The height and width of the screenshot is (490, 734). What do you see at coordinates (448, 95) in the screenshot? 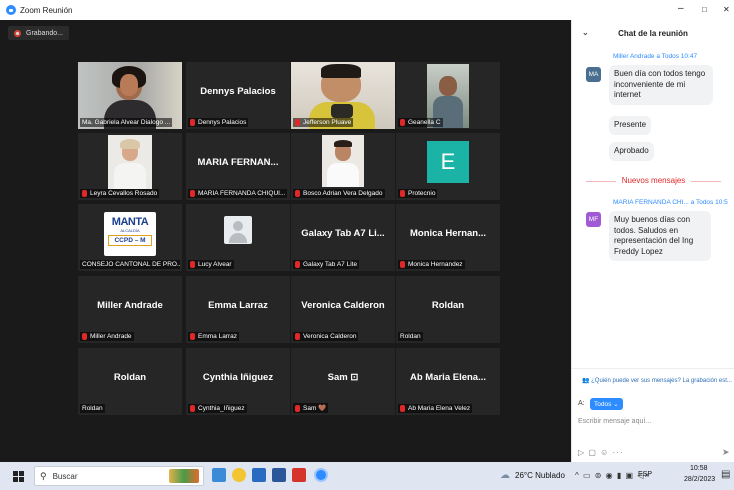
I see `participant-tile: Geanella C` at bounding box center [448, 95].